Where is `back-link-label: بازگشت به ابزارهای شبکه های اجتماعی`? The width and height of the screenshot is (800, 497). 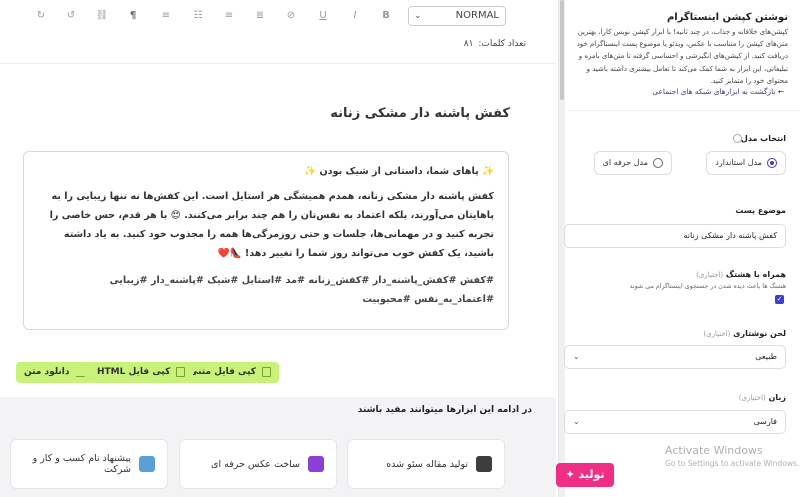 back-link-label: بازگشت به ابزارهای شبکه های اجتماعی is located at coordinates (714, 91).